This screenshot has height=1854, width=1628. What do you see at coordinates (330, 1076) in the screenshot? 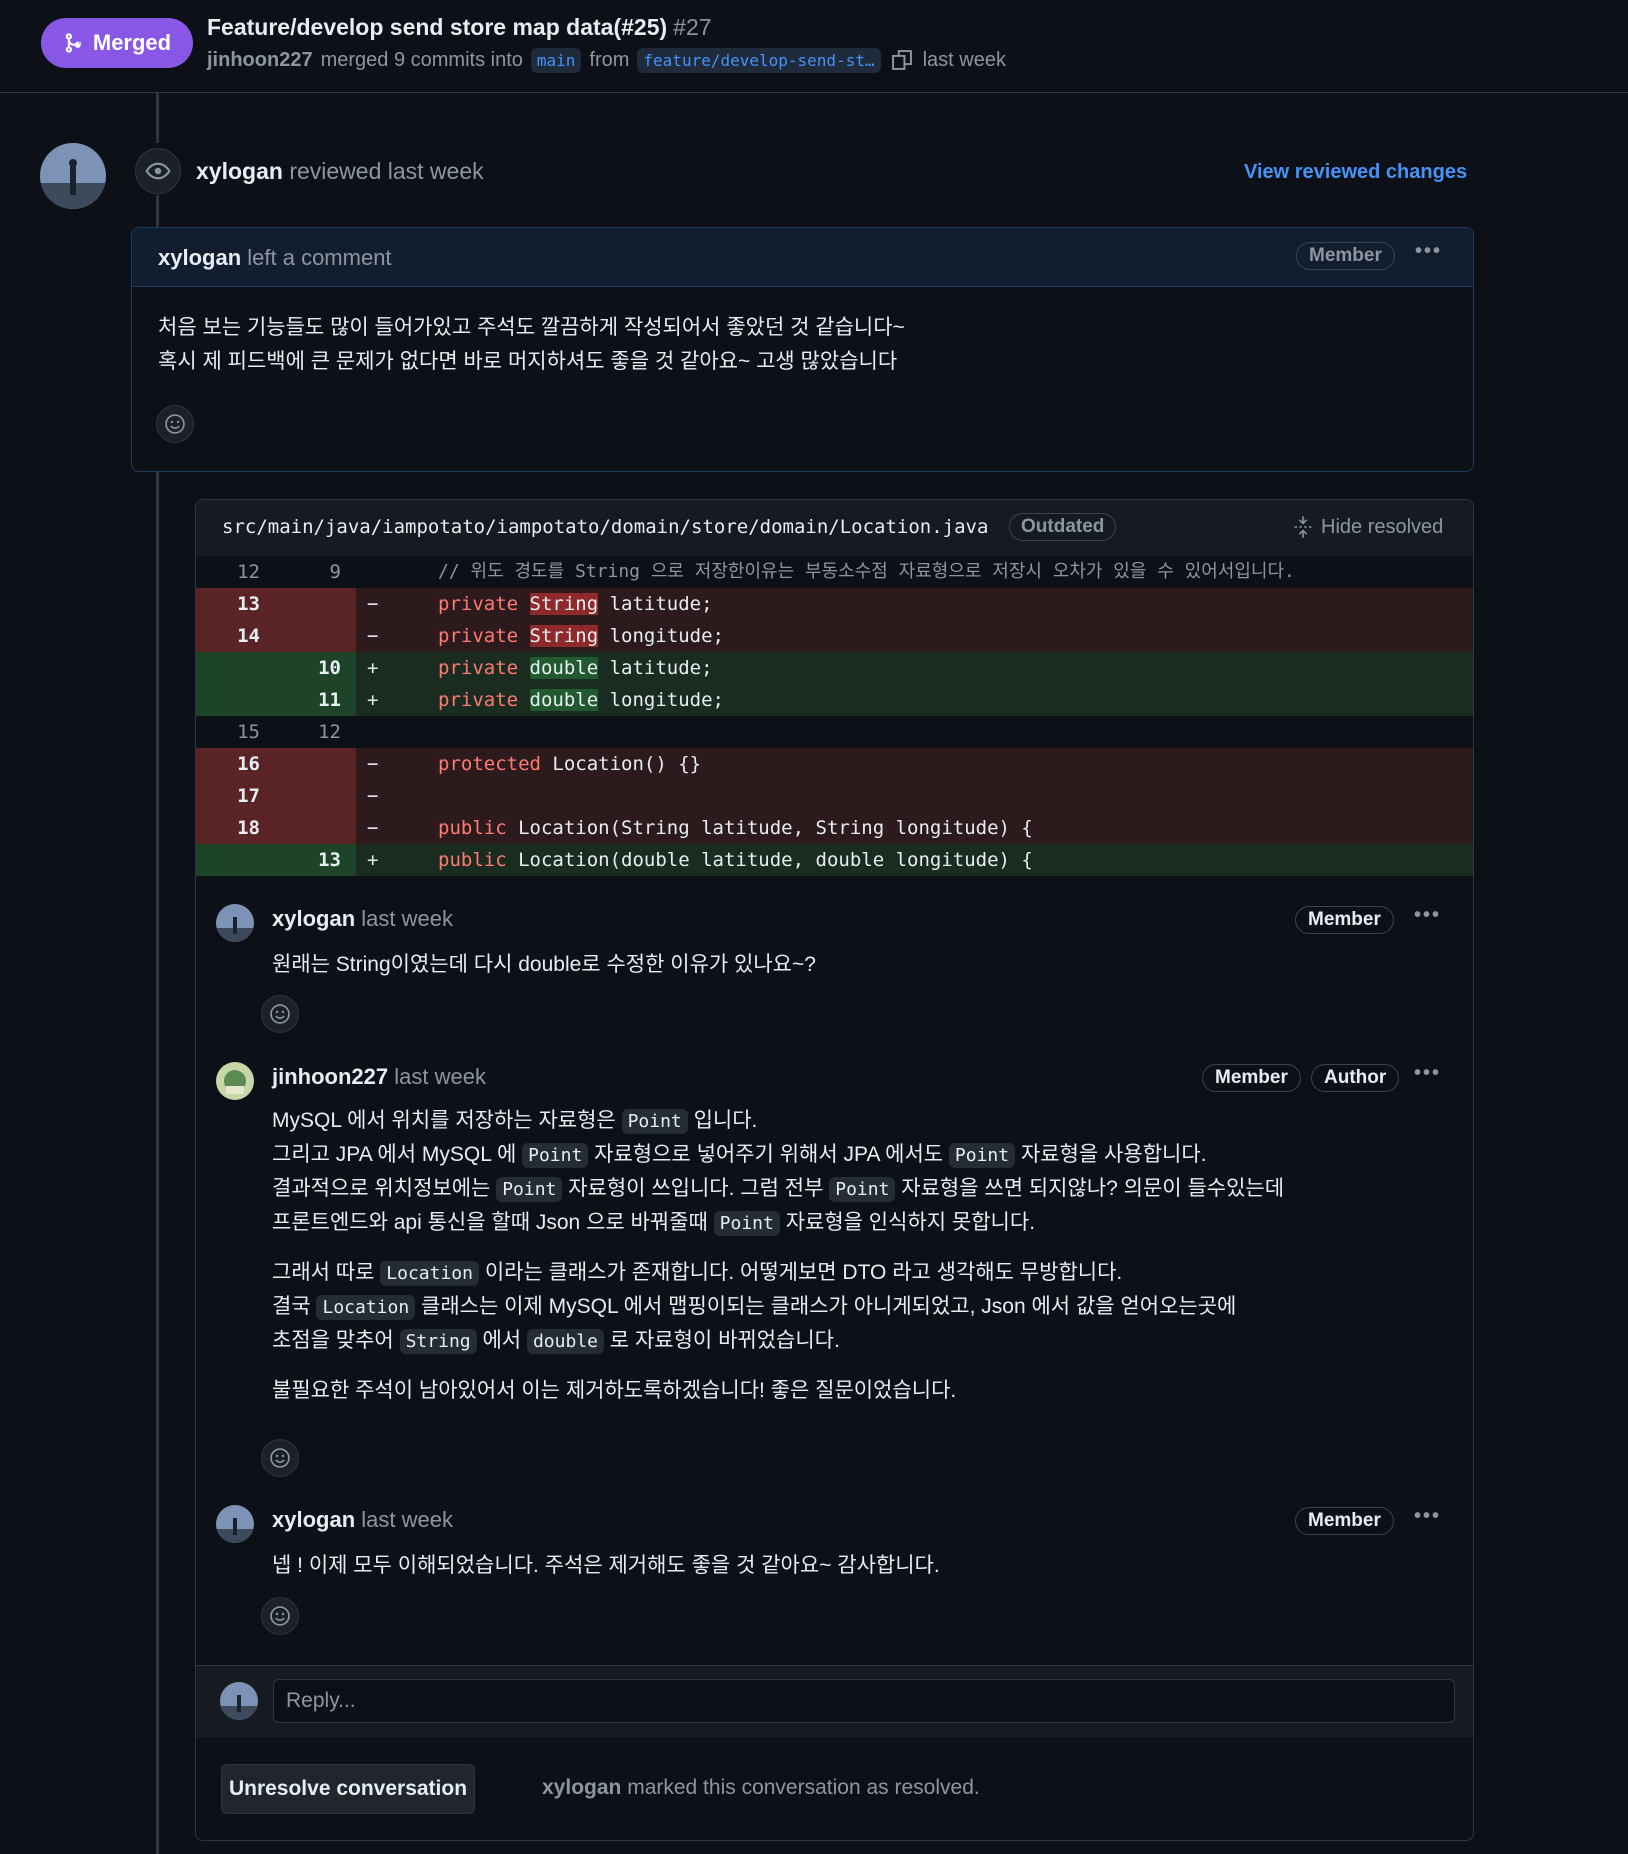
I see `comment-user: jinhoon227` at bounding box center [330, 1076].